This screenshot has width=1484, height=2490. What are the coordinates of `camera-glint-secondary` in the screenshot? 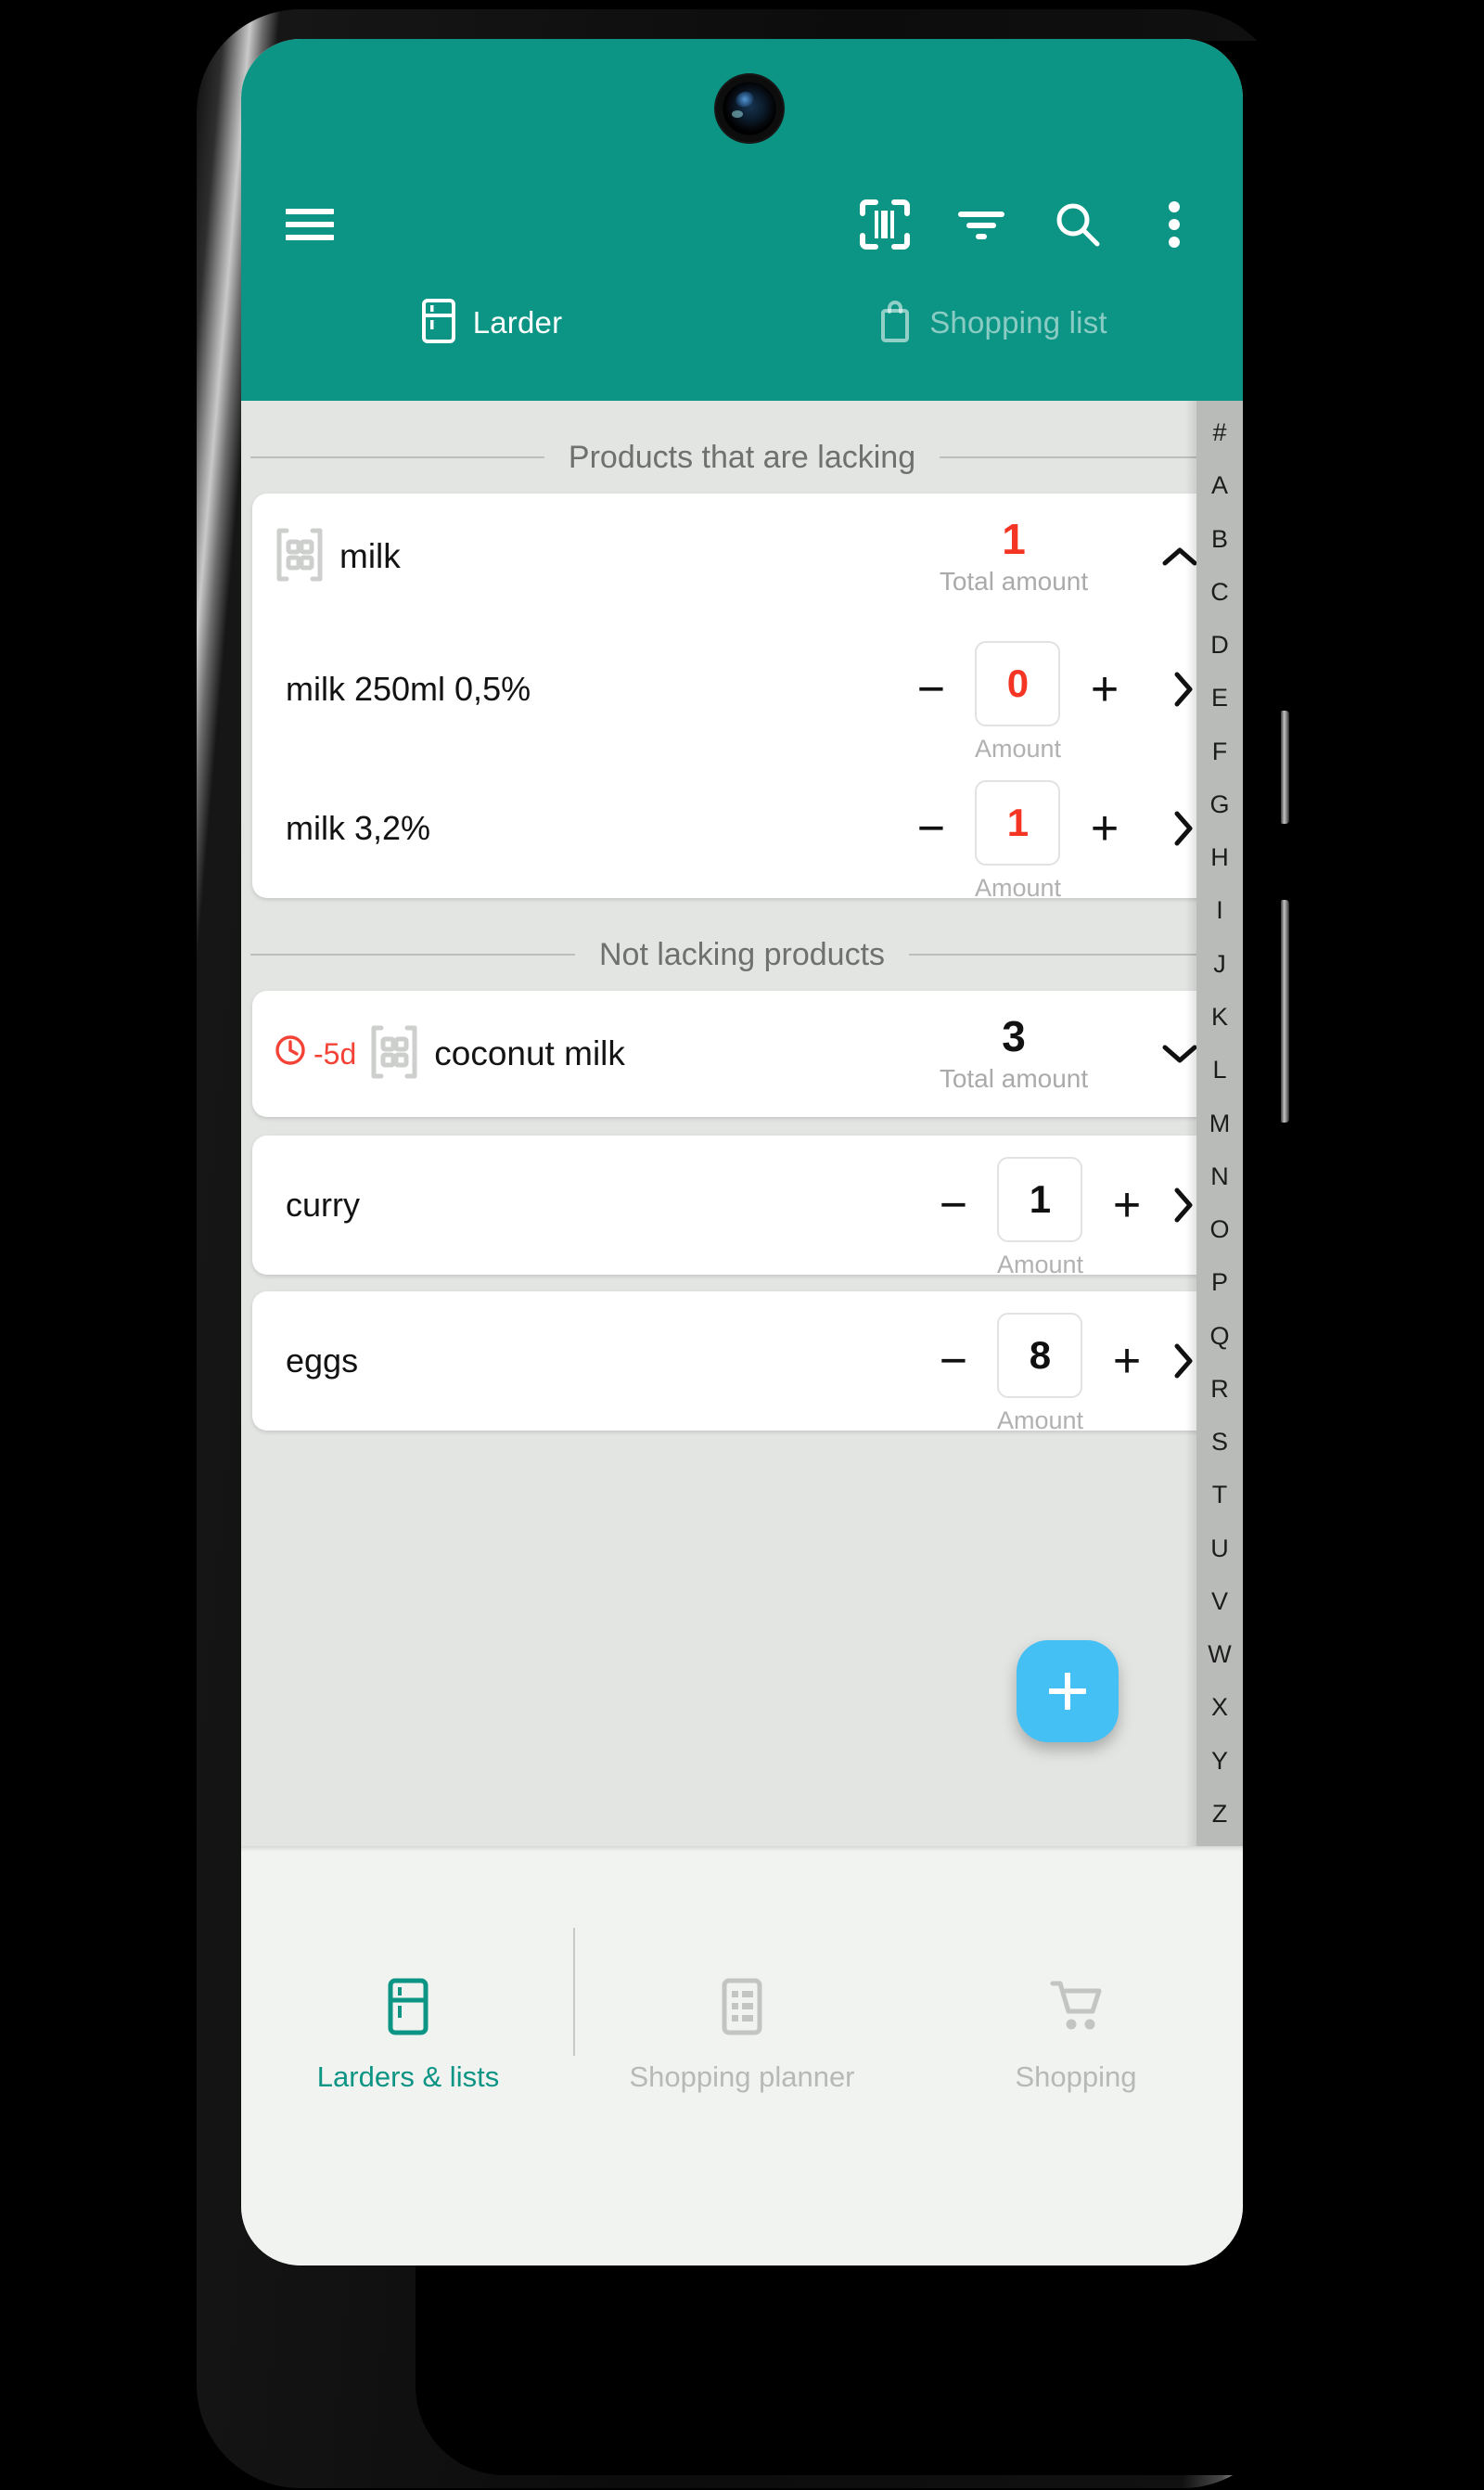 It's located at (737, 114).